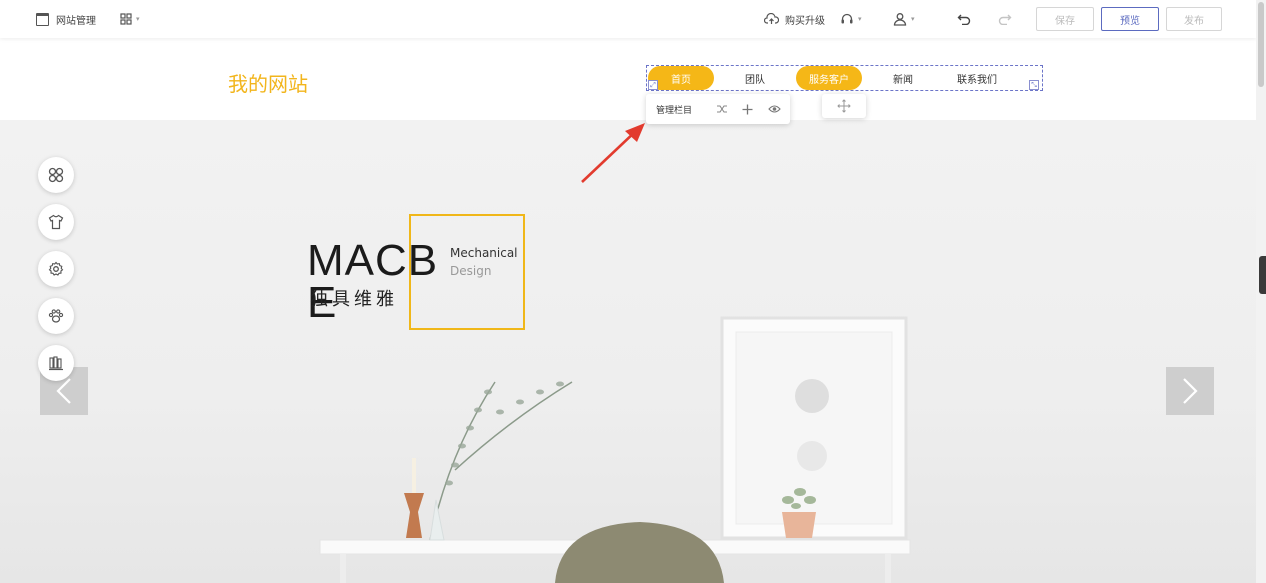 The image size is (1266, 583). I want to click on nav-item-news: 新闻, so click(903, 78).